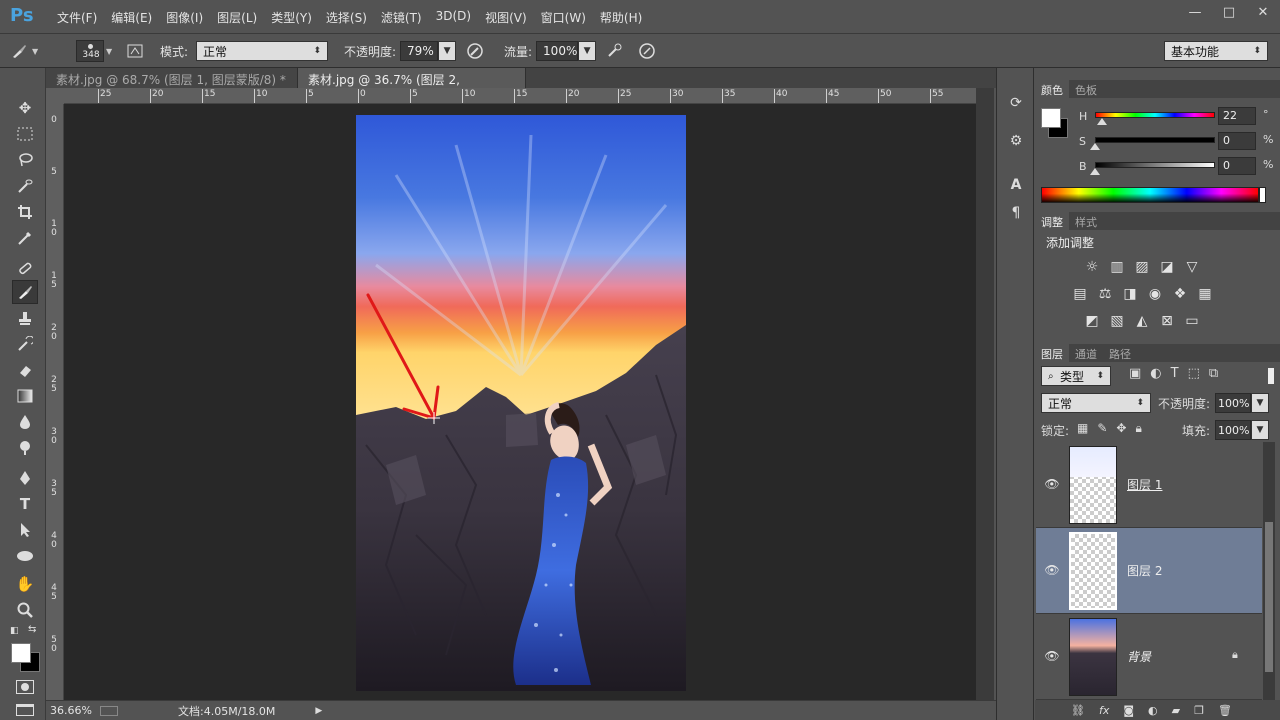 The width and height of the screenshot is (1280, 720). Describe the element at coordinates (14, 631) in the screenshot. I see `default-colors-icon: ◧` at that location.